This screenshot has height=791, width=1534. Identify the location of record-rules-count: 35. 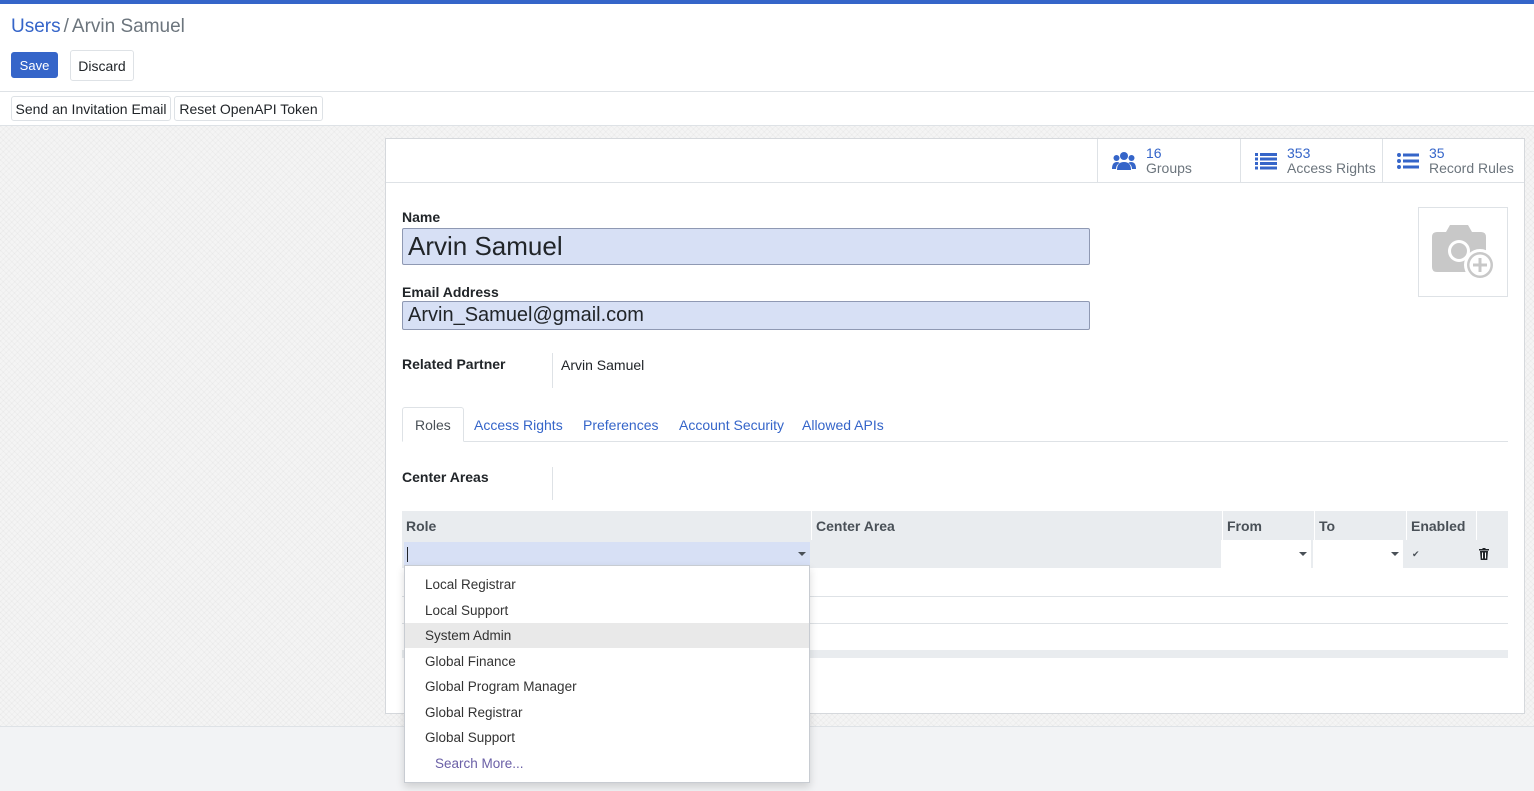
(1437, 153).